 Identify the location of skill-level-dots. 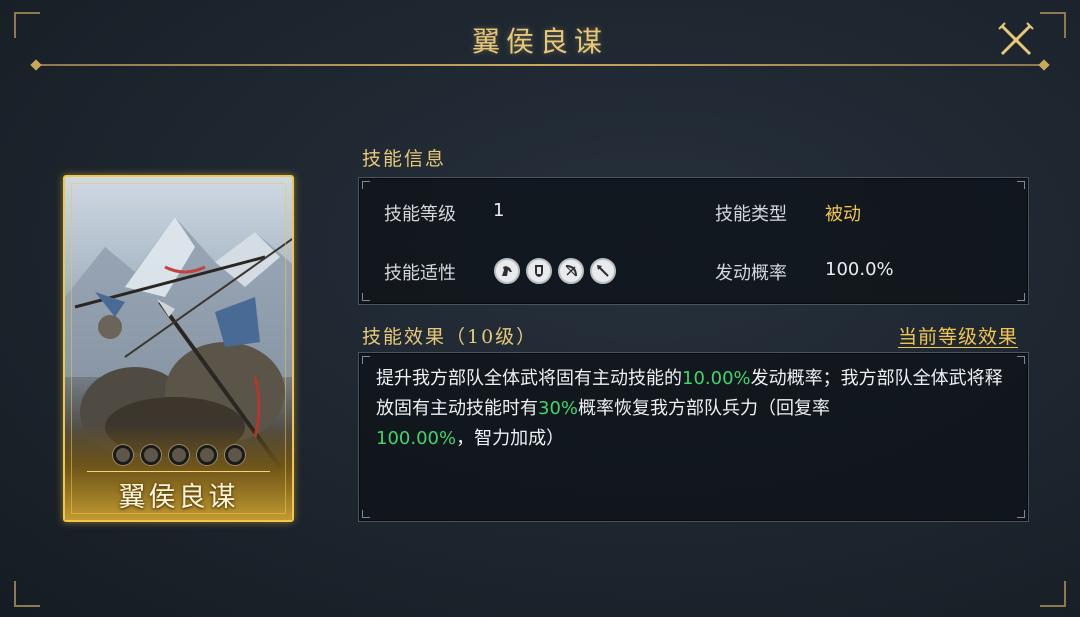
(178, 455).